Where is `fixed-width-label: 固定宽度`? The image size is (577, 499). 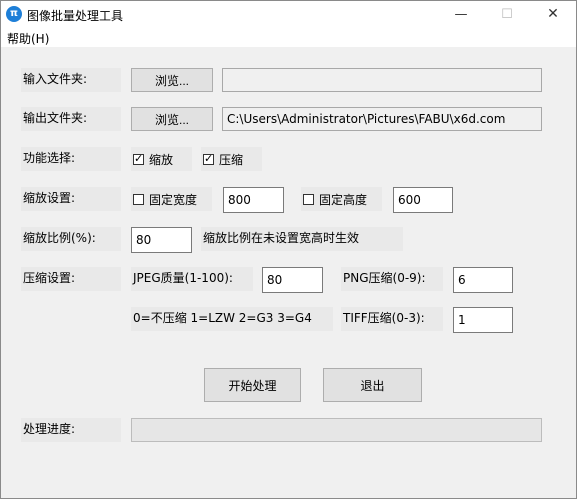 fixed-width-label: 固定宽度 is located at coordinates (173, 199).